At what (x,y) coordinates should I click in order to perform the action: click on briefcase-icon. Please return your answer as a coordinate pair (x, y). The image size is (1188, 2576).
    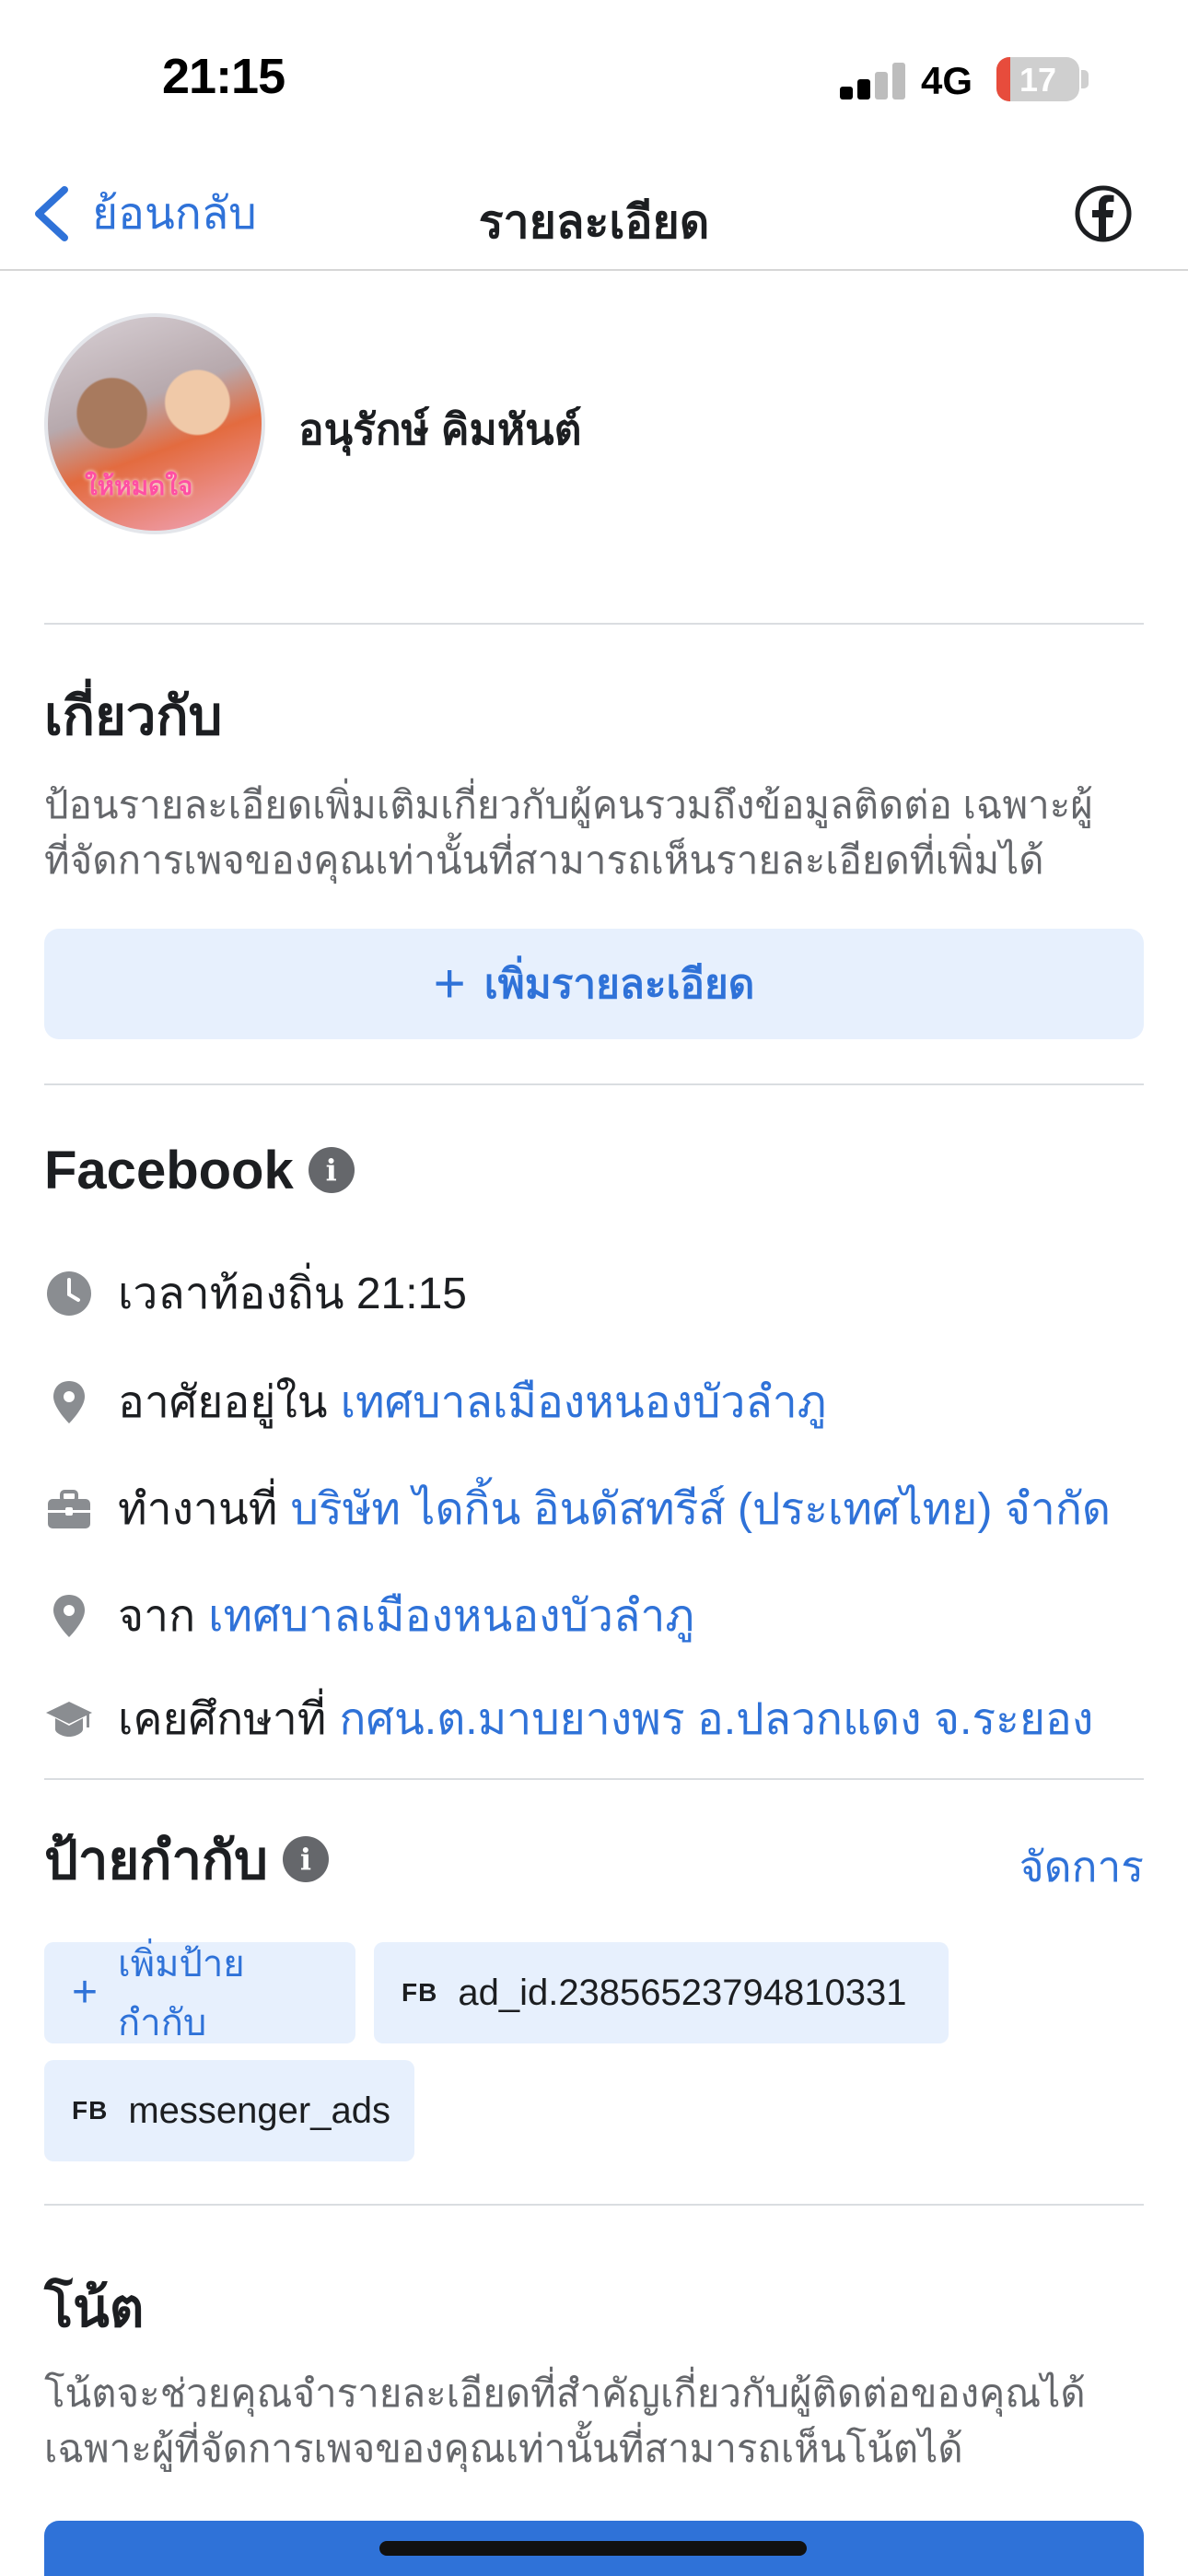
    Looking at the image, I should click on (69, 1509).